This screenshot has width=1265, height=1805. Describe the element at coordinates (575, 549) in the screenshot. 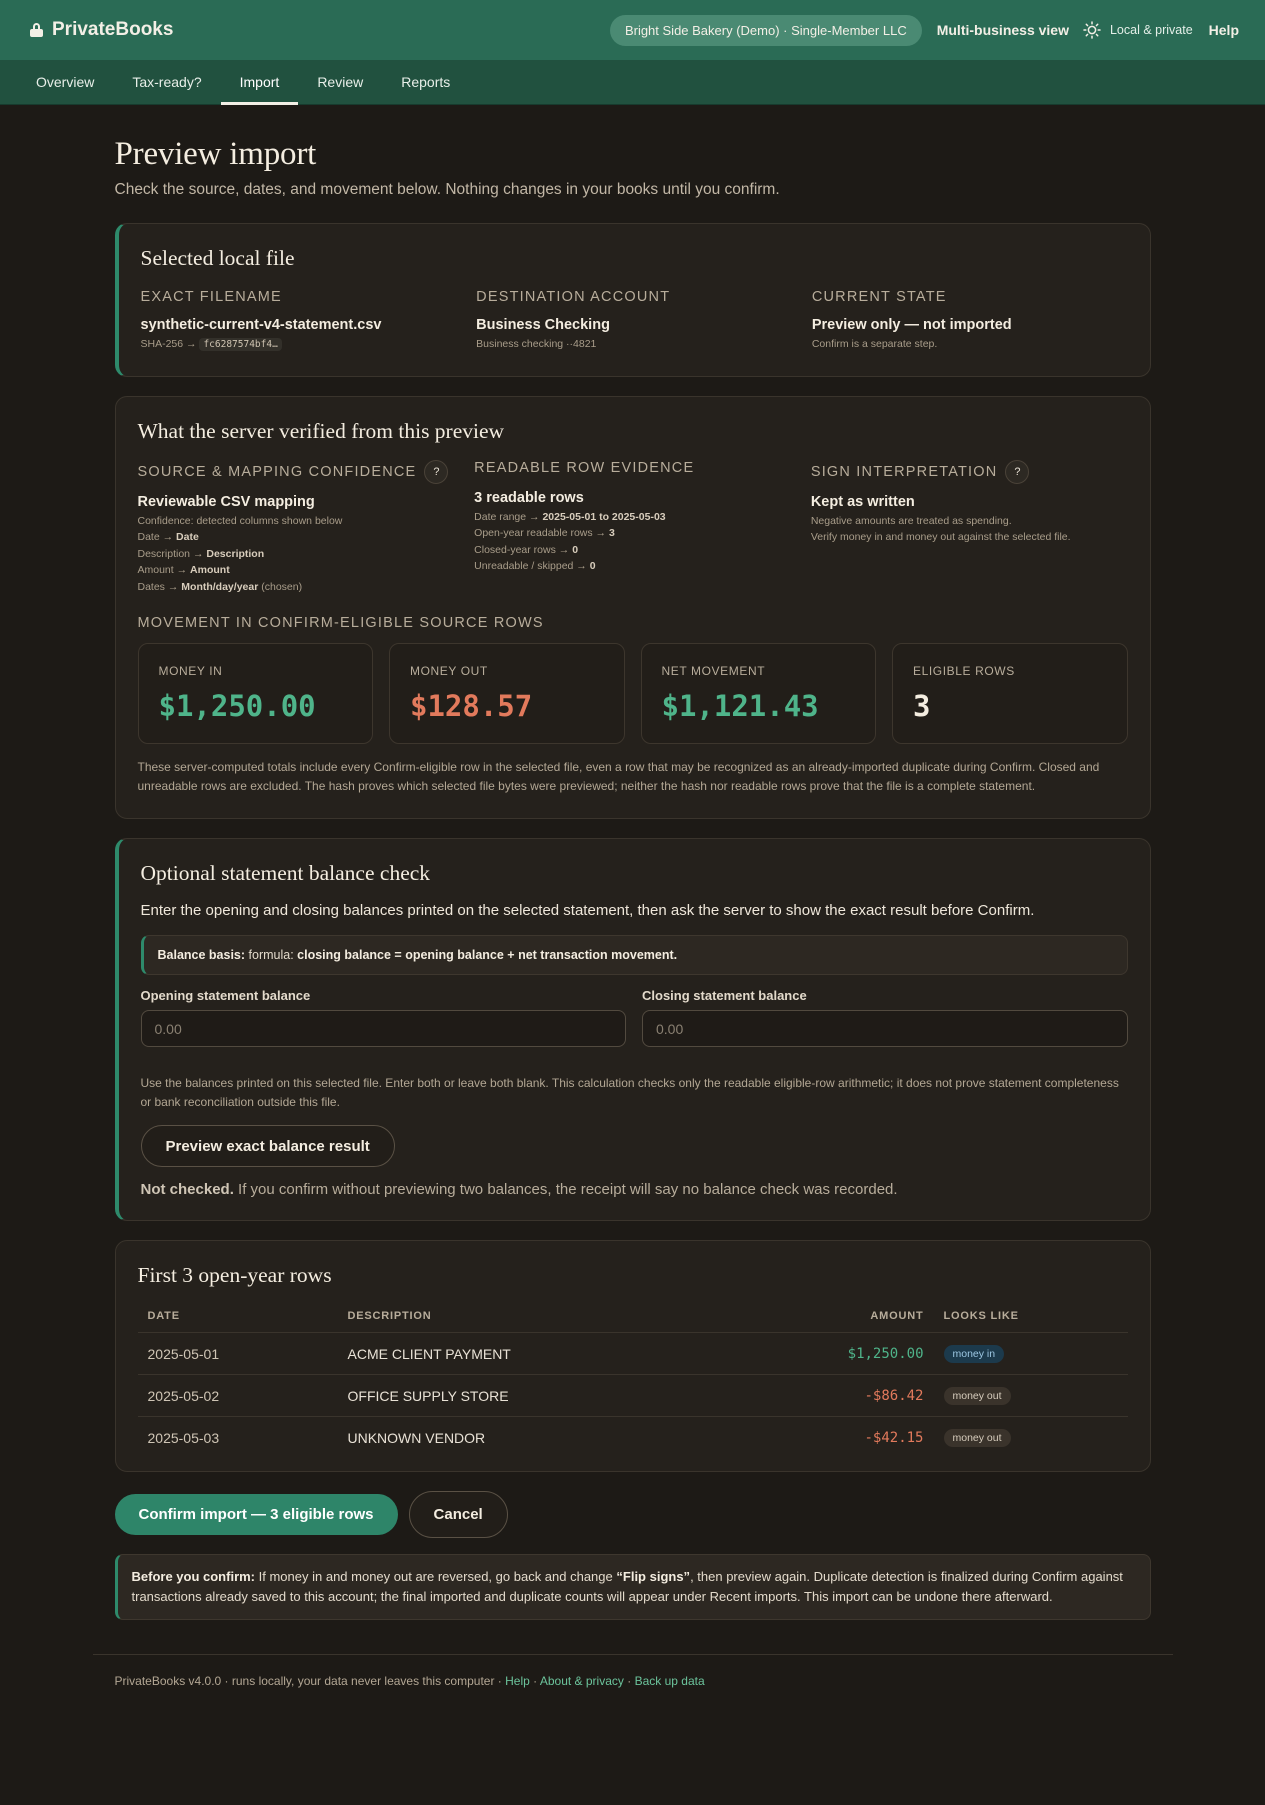

I see `closed-year-count: 0` at that location.